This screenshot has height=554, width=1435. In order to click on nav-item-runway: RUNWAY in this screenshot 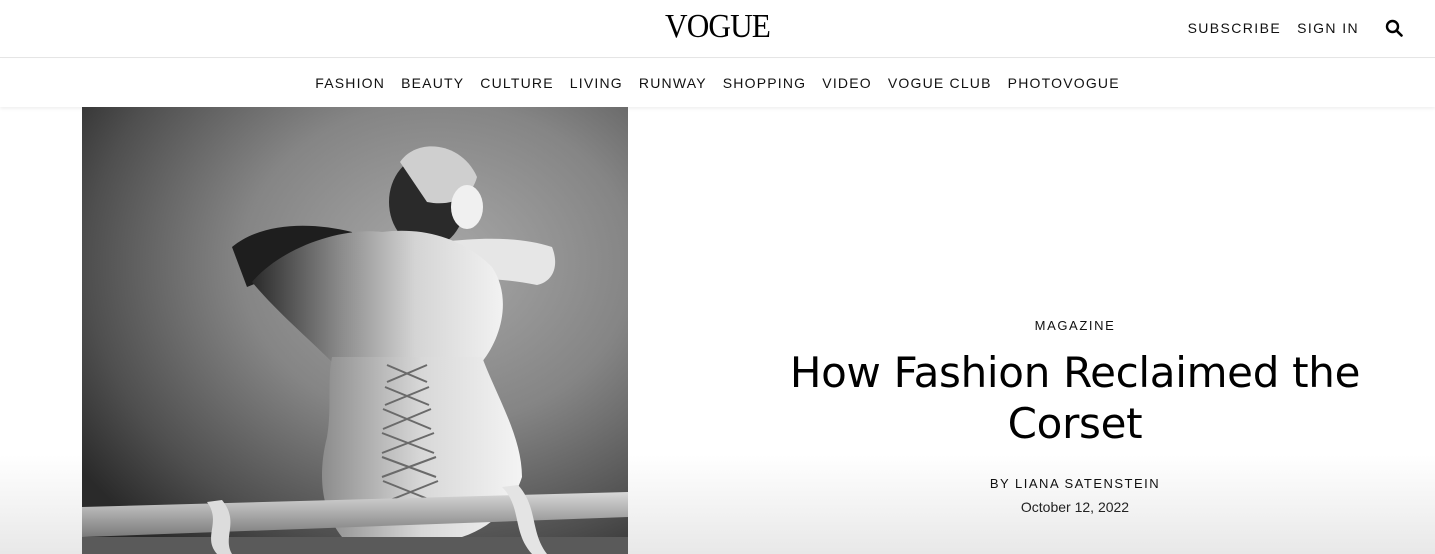, I will do `click(673, 83)`.